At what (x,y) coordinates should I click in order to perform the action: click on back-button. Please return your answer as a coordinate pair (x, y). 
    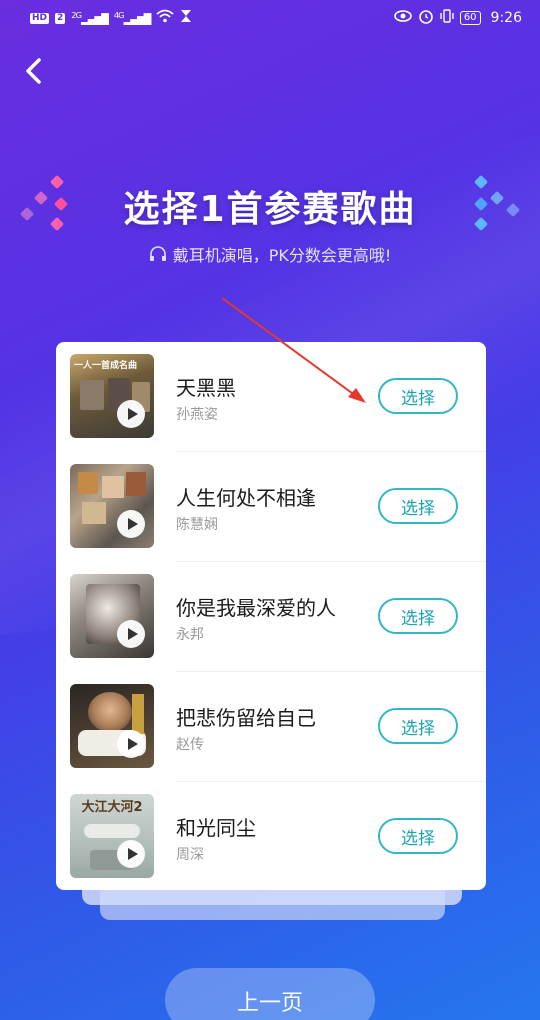
    Looking at the image, I should click on (33, 71).